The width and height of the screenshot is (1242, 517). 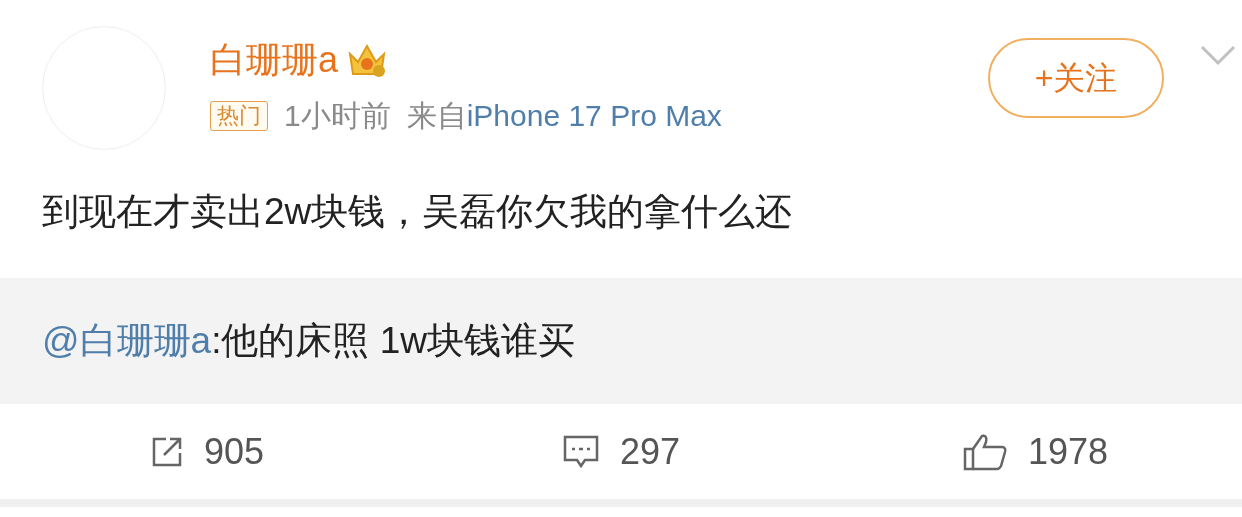 What do you see at coordinates (308, 341) in the screenshot?
I see `quoted-text: @白珊珊a:他的床照 1w块钱谁买` at bounding box center [308, 341].